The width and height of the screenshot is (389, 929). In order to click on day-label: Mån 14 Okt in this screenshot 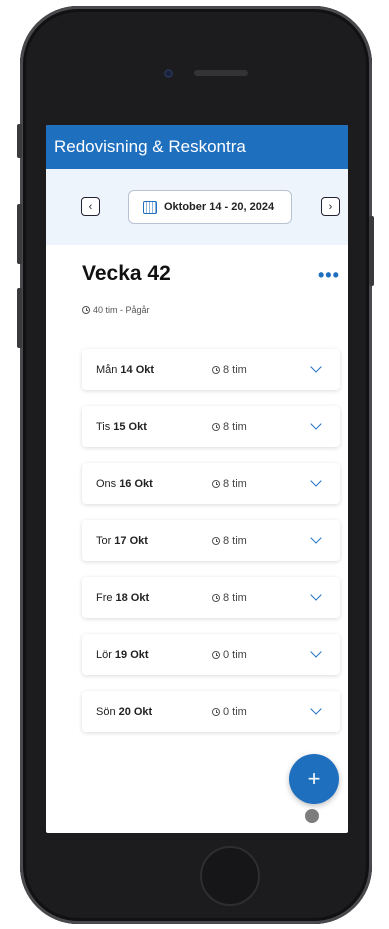, I will do `click(125, 370)`.